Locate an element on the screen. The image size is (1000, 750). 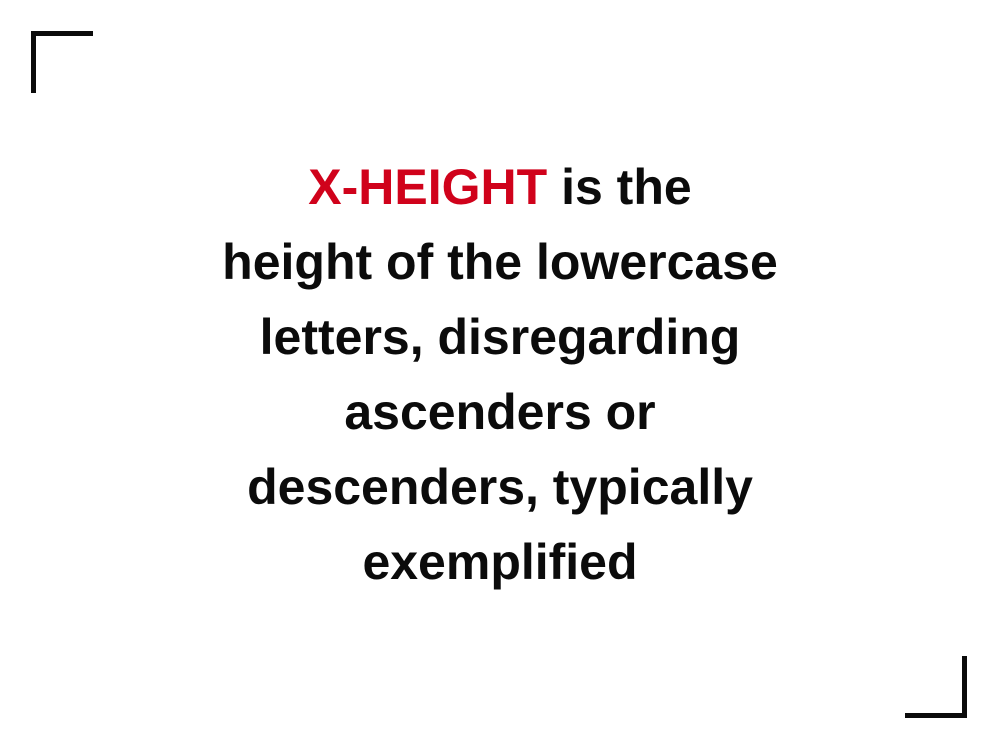
corner-bracket-top-left is located at coordinates (62, 62).